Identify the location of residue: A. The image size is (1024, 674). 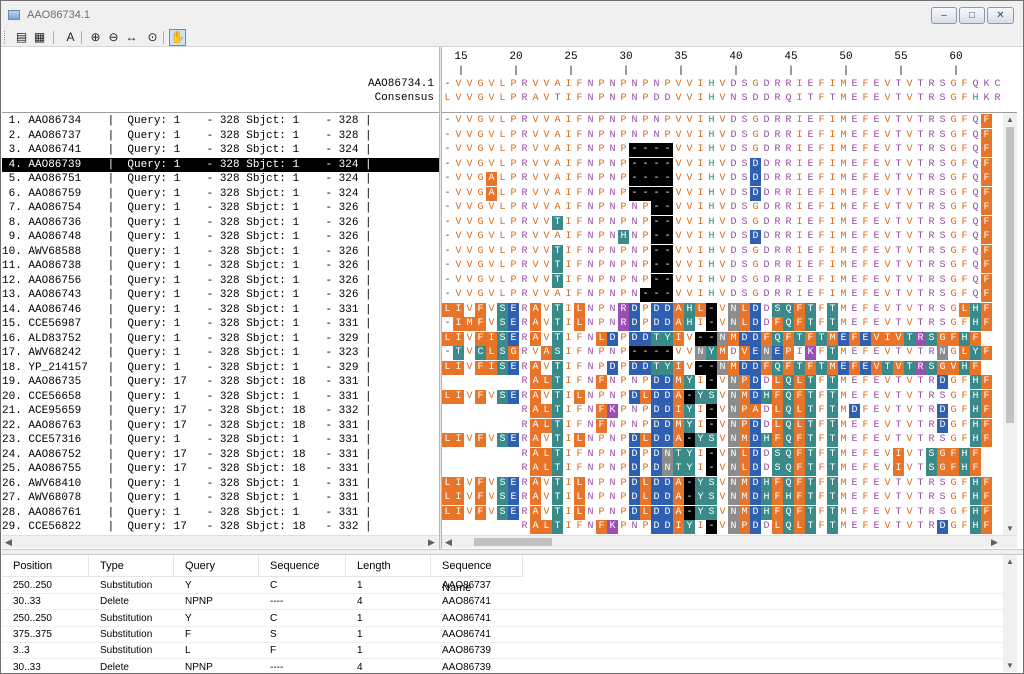
(535, 99).